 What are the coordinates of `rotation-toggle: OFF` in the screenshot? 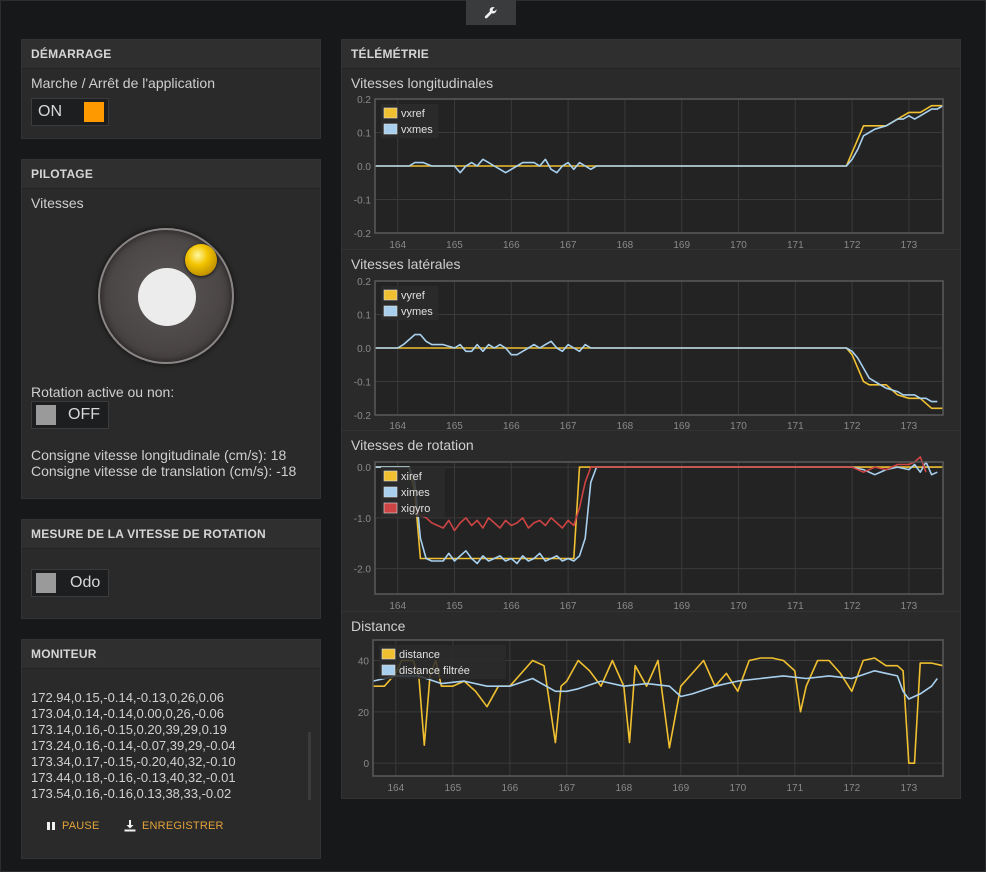 It's located at (70, 415).